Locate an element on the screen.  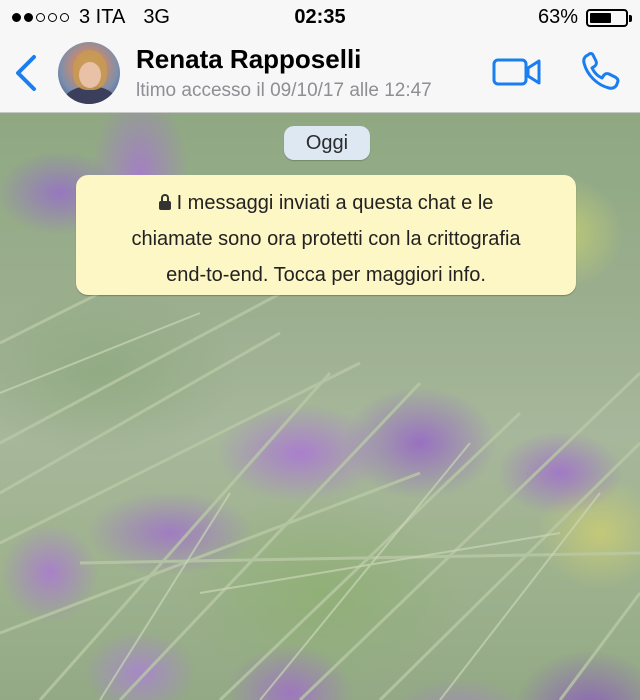
battery-tip is located at coordinates (630, 18).